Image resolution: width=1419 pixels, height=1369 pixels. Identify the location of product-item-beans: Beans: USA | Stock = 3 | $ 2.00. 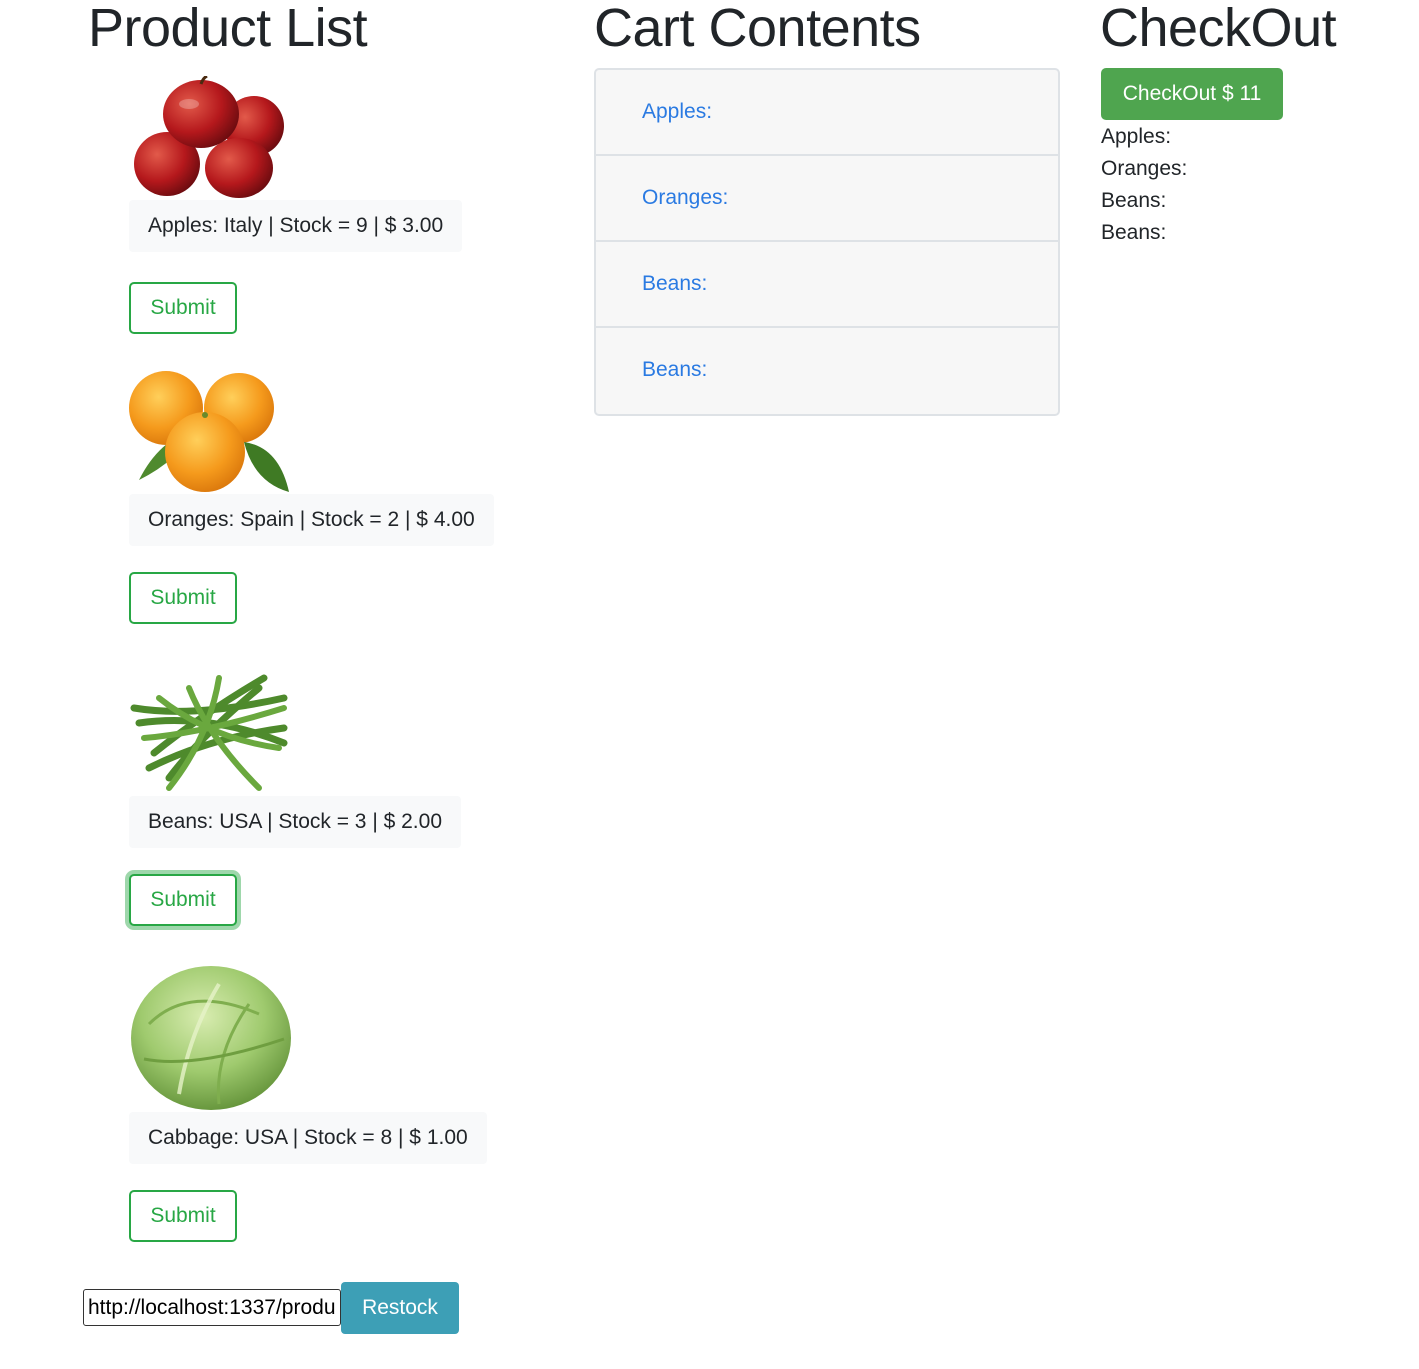
(295, 758).